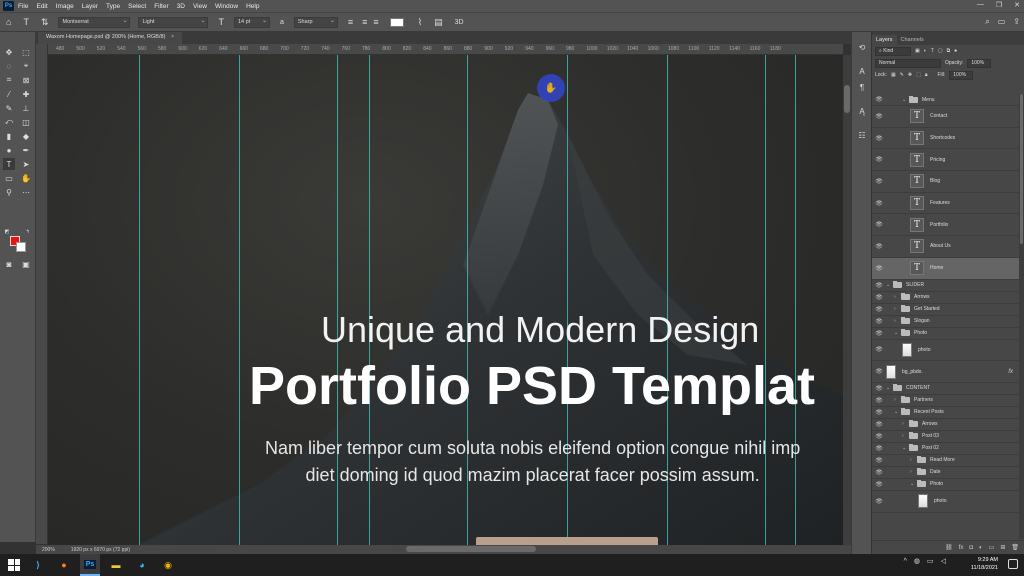 The image size is (1024, 576). Describe the element at coordinates (26, 122) in the screenshot. I see `eraser-tool-icon: ◫` at that location.